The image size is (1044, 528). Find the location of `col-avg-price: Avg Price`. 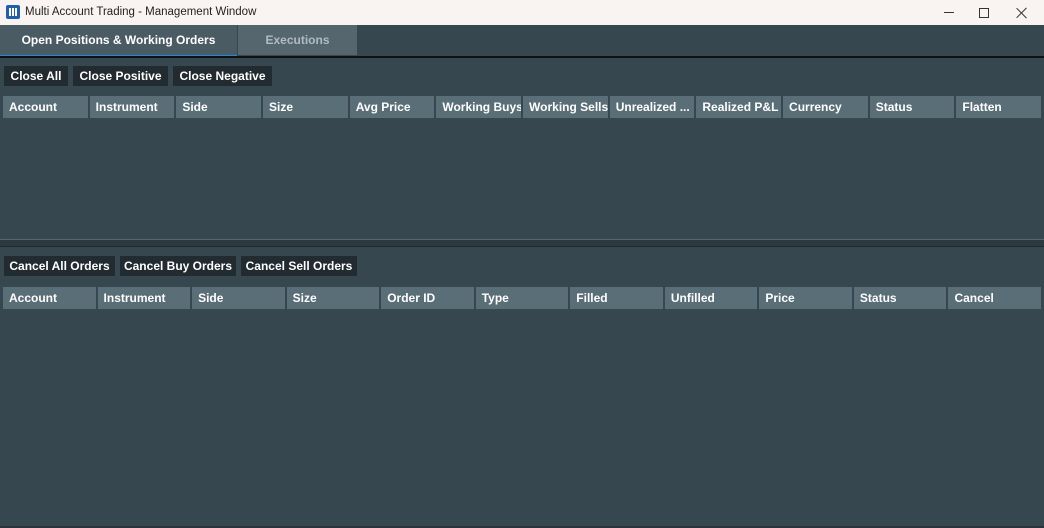

col-avg-price: Avg Price is located at coordinates (392, 107).